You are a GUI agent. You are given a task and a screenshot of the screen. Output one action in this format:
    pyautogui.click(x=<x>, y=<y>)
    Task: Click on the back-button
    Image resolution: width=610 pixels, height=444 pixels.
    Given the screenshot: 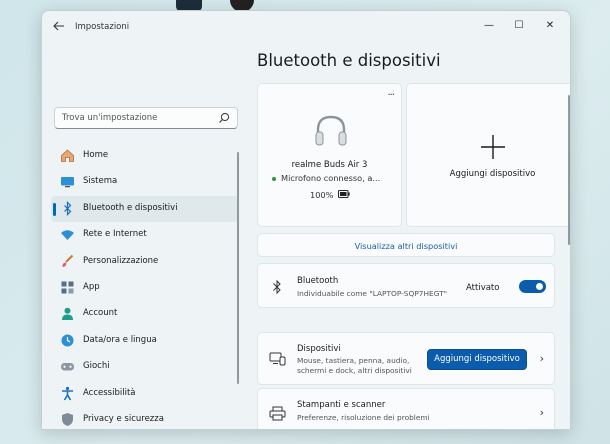 What is the action you would take?
    pyautogui.click(x=59, y=27)
    